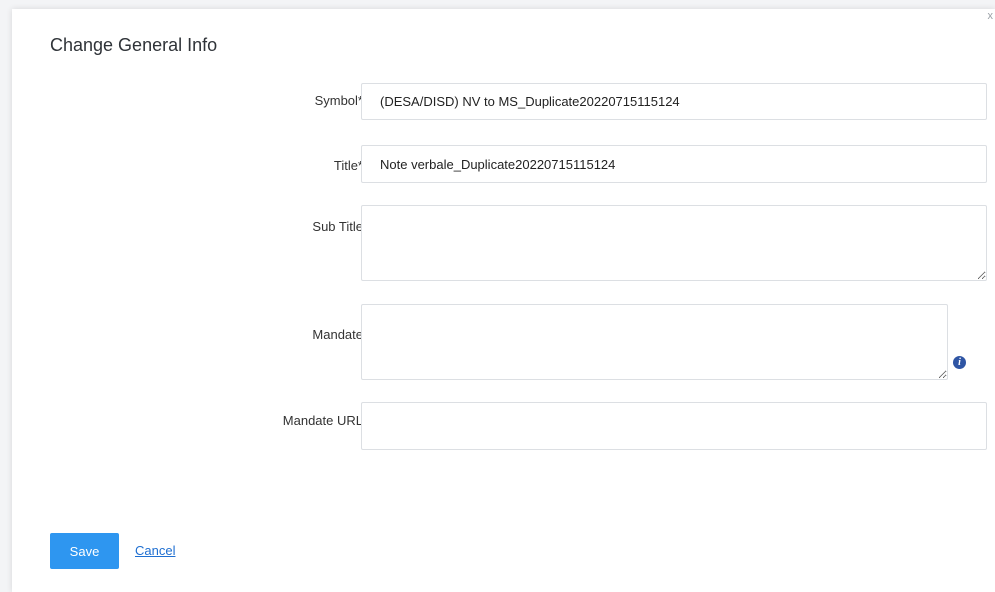 The width and height of the screenshot is (995, 592). What do you see at coordinates (338, 100) in the screenshot?
I see `symbol-label: Symbol*` at bounding box center [338, 100].